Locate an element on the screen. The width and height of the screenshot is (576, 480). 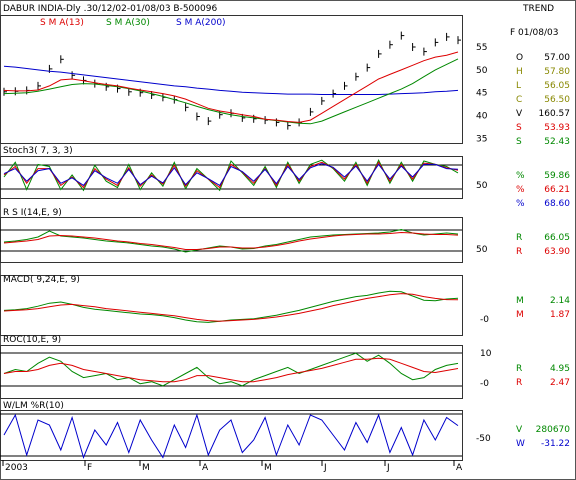
x-axis-label-7: A is located at coordinates (459, 468).